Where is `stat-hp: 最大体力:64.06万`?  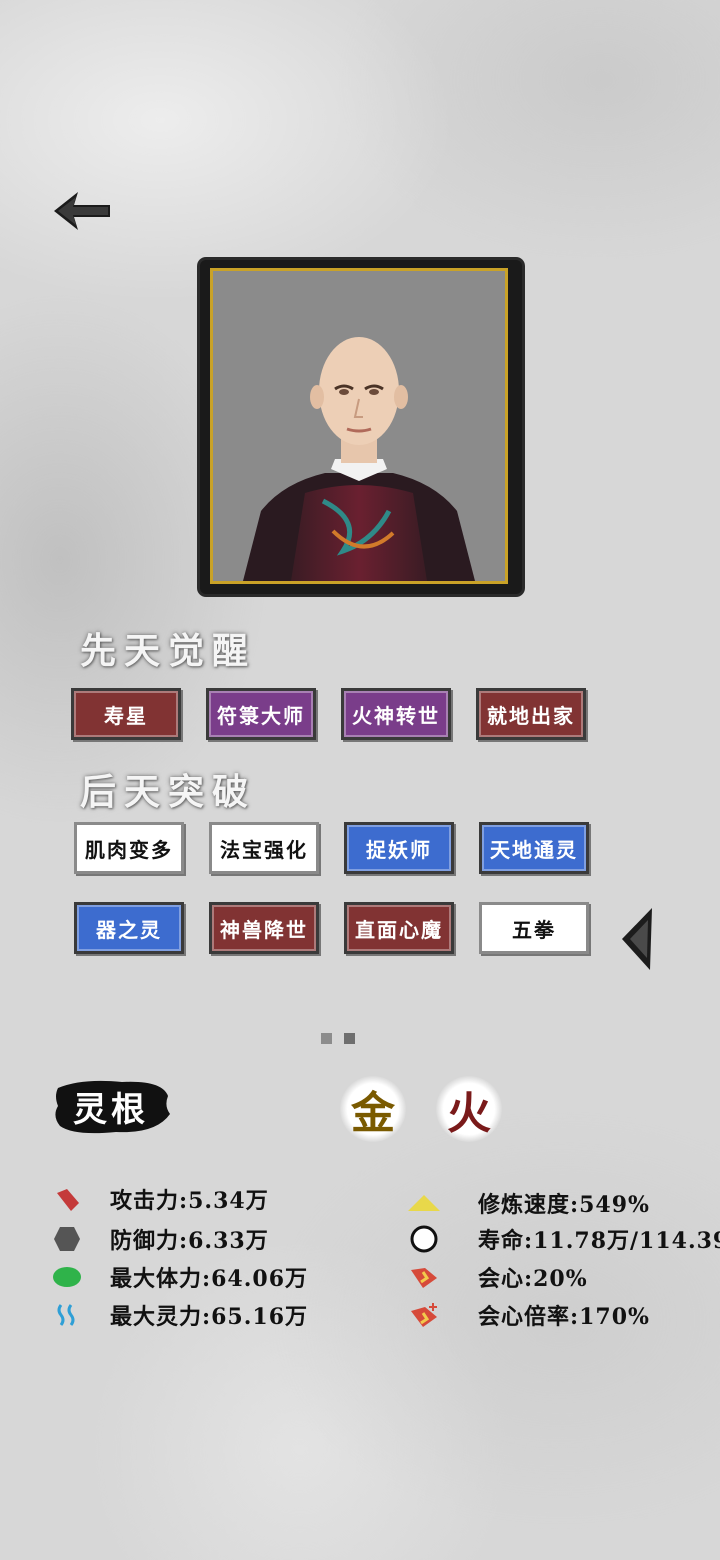 stat-hp: 最大体力:64.06万 is located at coordinates (180, 1277).